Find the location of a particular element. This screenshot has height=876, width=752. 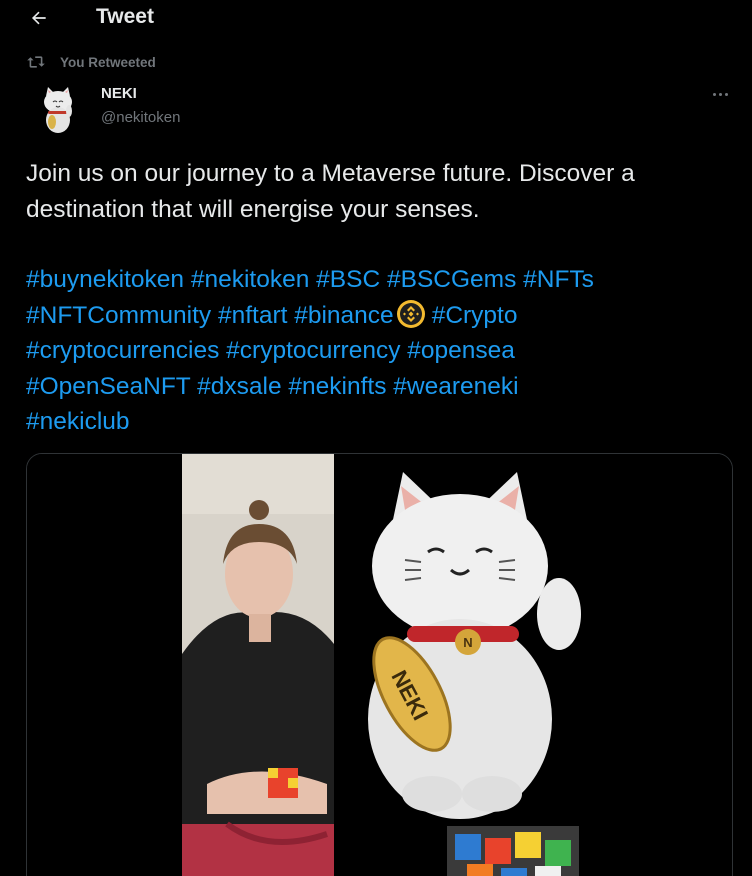

hashtag-line: #nekiclub is located at coordinates (379, 422).